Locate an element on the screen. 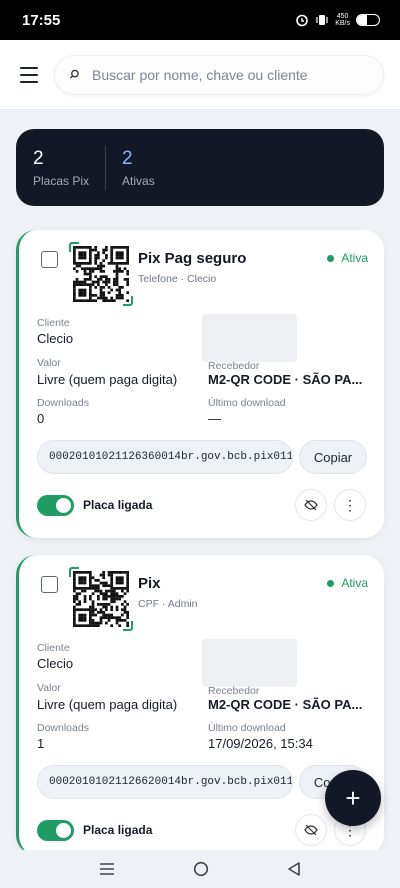 The height and width of the screenshot is (888, 400). ultimo-download-value: 17/09/2026, 15:34 is located at coordinates (260, 743).